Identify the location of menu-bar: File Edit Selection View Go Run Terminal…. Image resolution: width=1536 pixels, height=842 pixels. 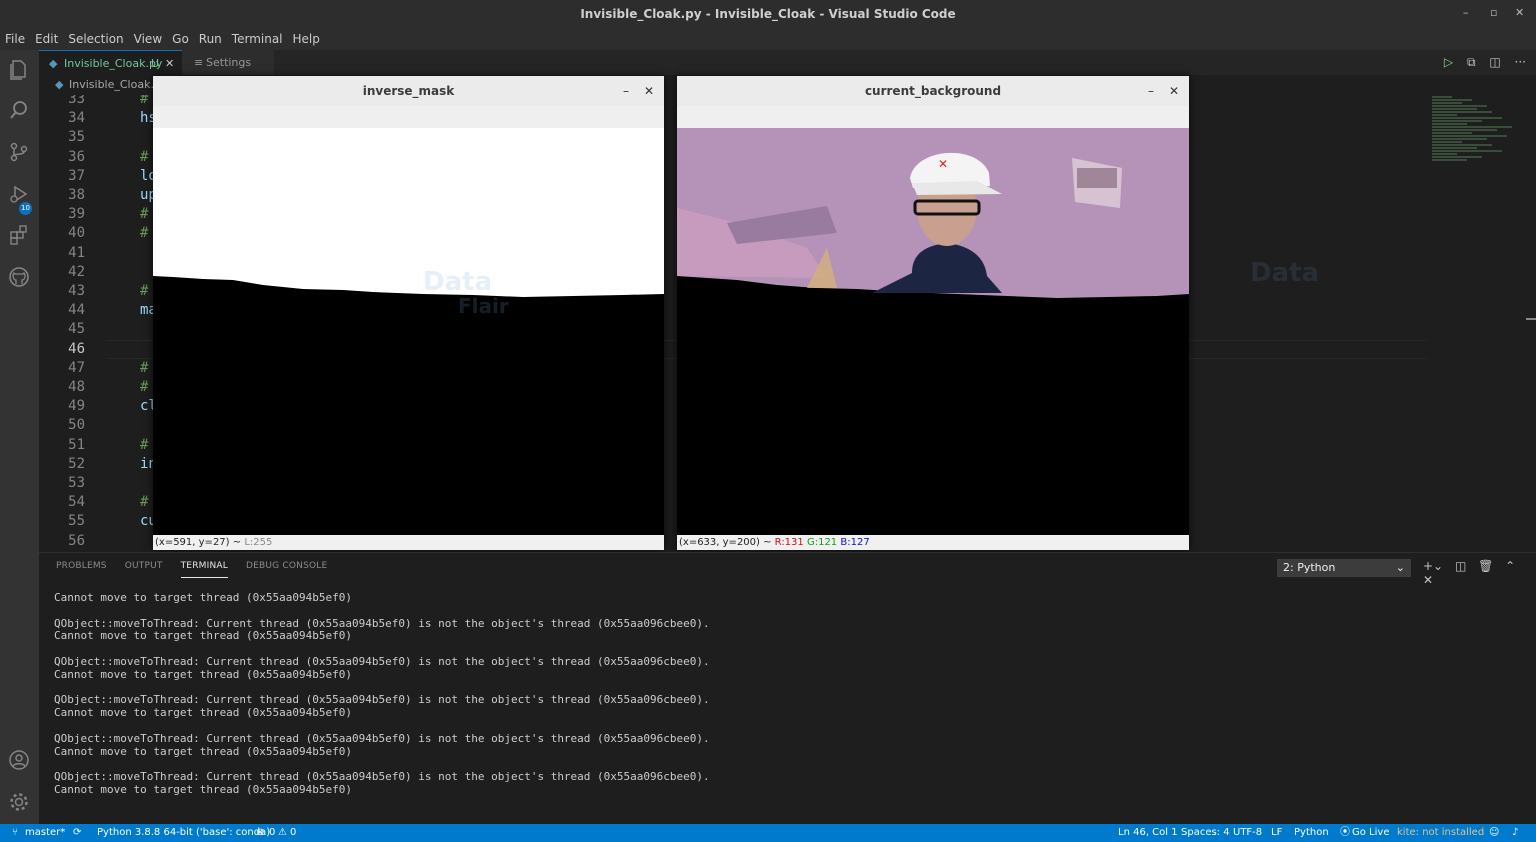
(768, 39).